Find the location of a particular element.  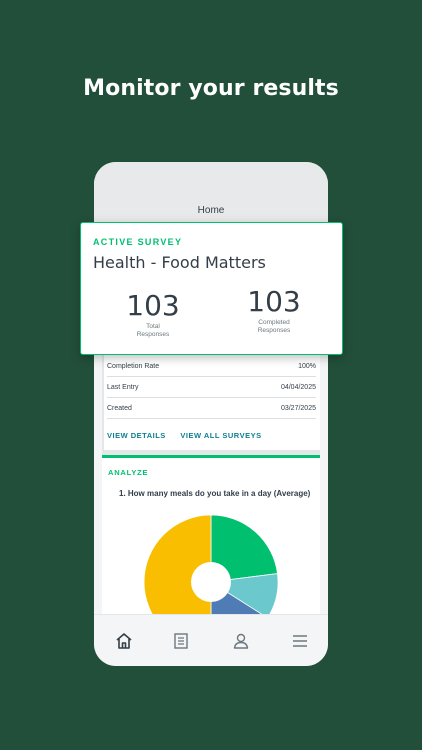

screen-header: Home is located at coordinates (211, 193).